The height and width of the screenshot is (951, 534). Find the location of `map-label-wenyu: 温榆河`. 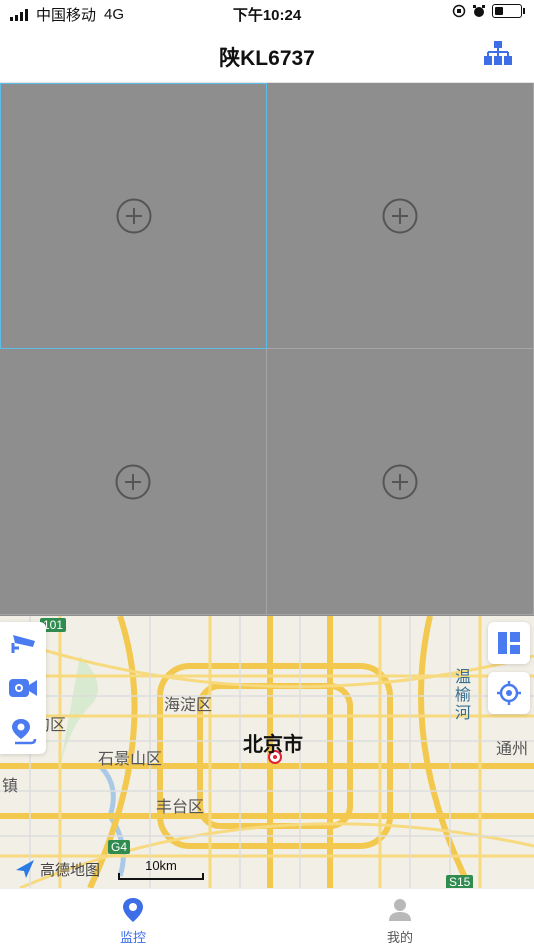

map-label-wenyu: 温榆河 is located at coordinates (460, 695).